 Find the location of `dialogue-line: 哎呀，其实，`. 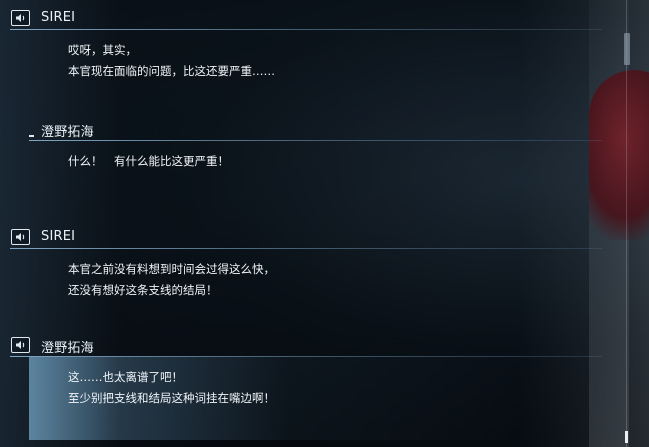

dialogue-line: 哎呀，其实， is located at coordinates (102, 50).